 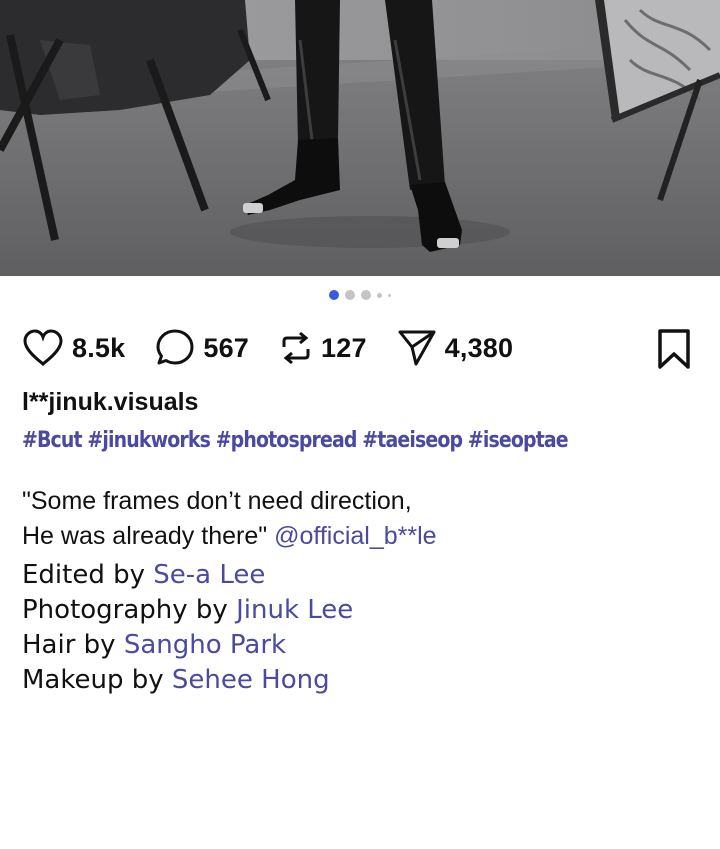 What do you see at coordinates (296, 348) in the screenshot?
I see `repost-icon` at bounding box center [296, 348].